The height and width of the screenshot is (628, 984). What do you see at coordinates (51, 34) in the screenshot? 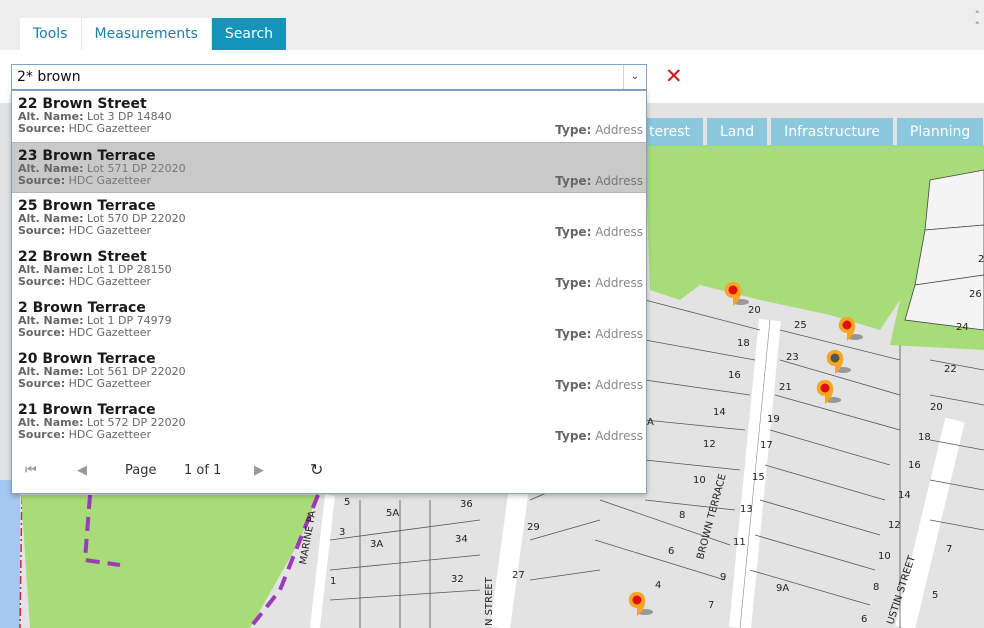
I see `tab-tools: Tools` at bounding box center [51, 34].